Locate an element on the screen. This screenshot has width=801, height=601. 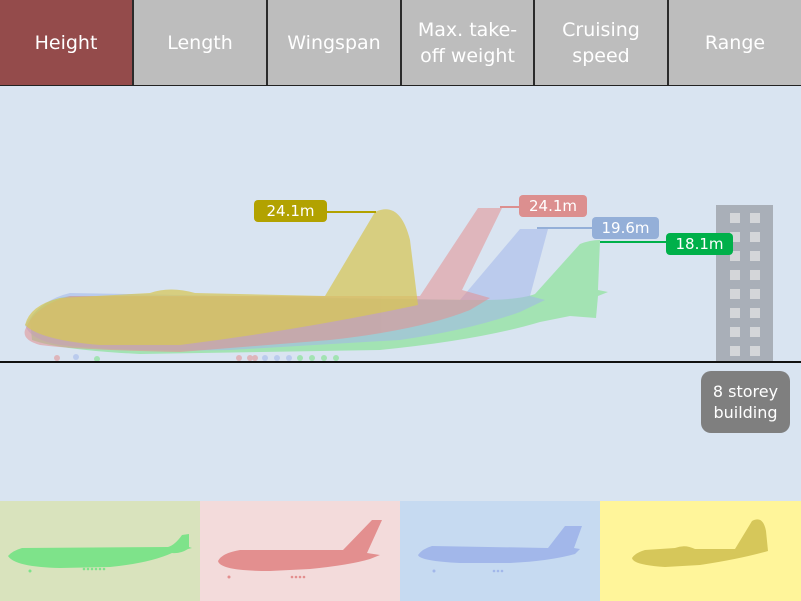
building-label: 8 storey building is located at coordinates (745, 402).